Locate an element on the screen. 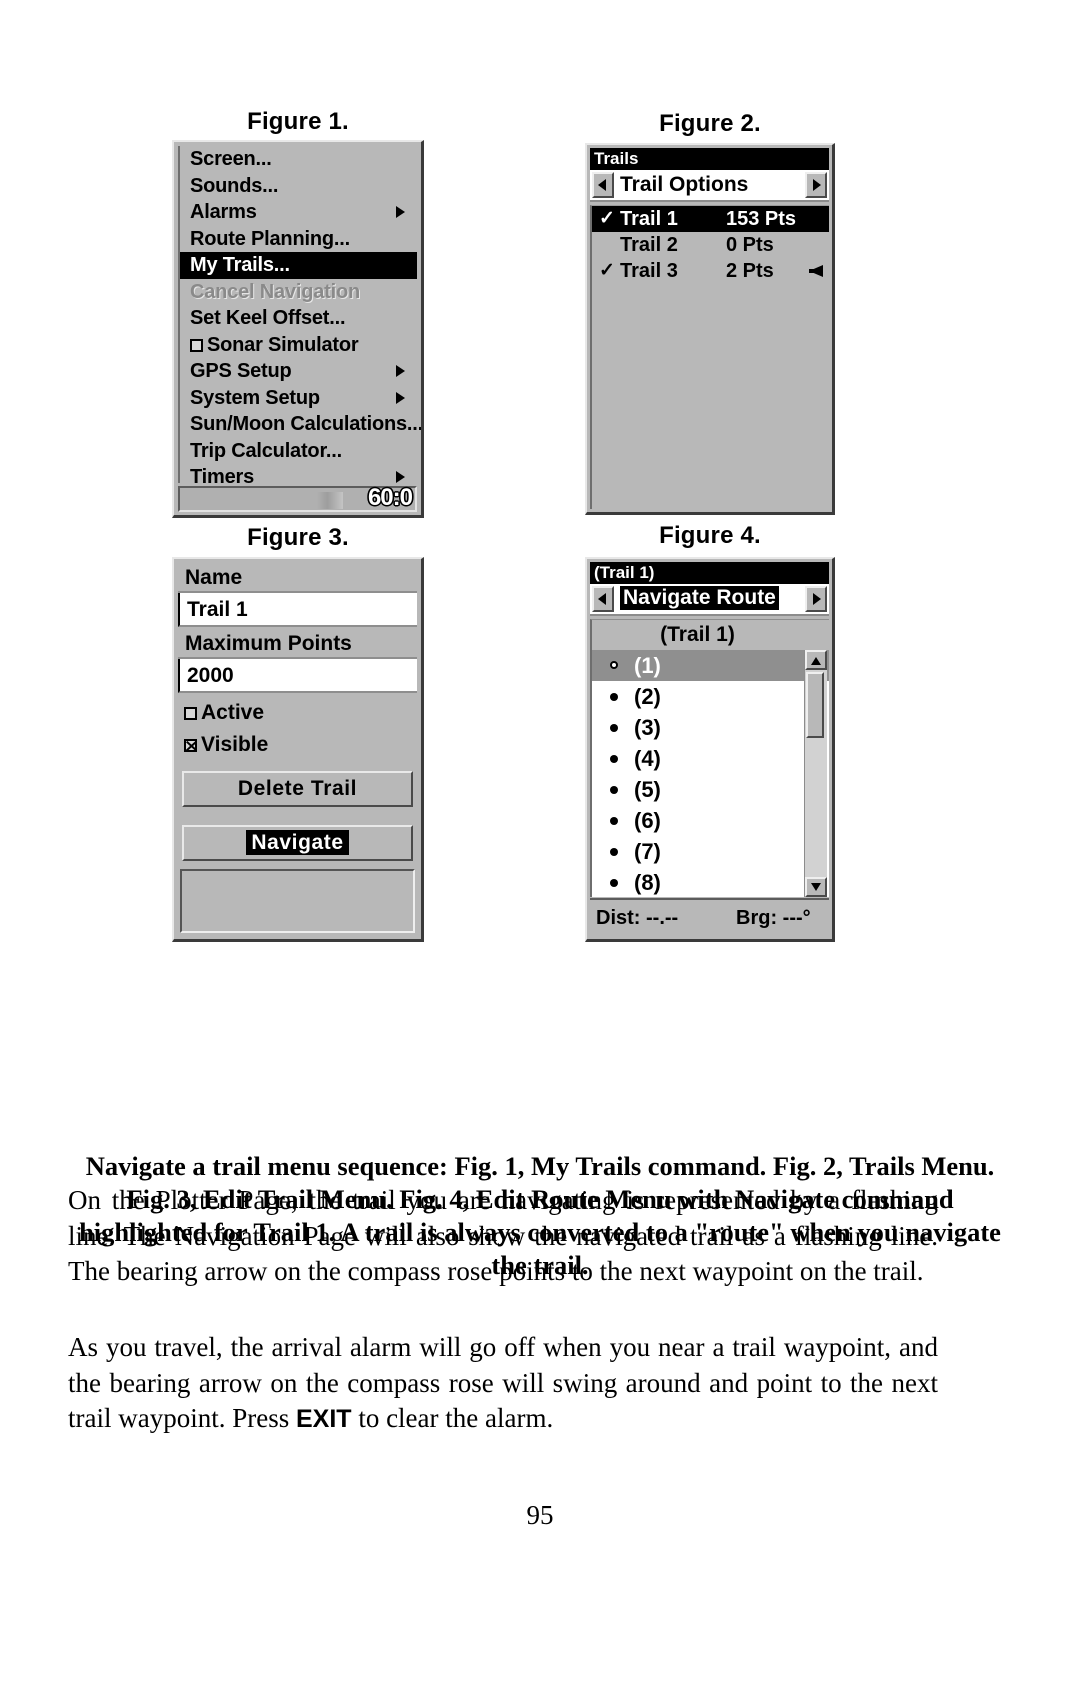 This screenshot has height=1682, width=1080. menu-item-label: Alarms is located at coordinates (223, 212).